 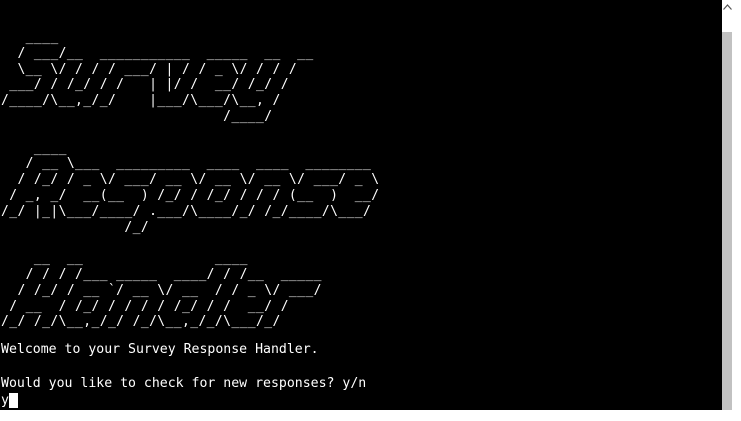 I want to click on vertical-scrollbar, so click(x=727, y=205).